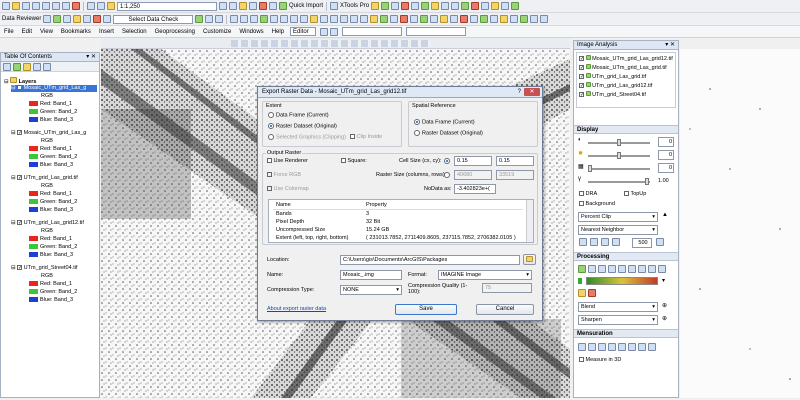  Describe the element at coordinates (37, 67) in the screenshot. I see `list-by-selection-icon` at that location.